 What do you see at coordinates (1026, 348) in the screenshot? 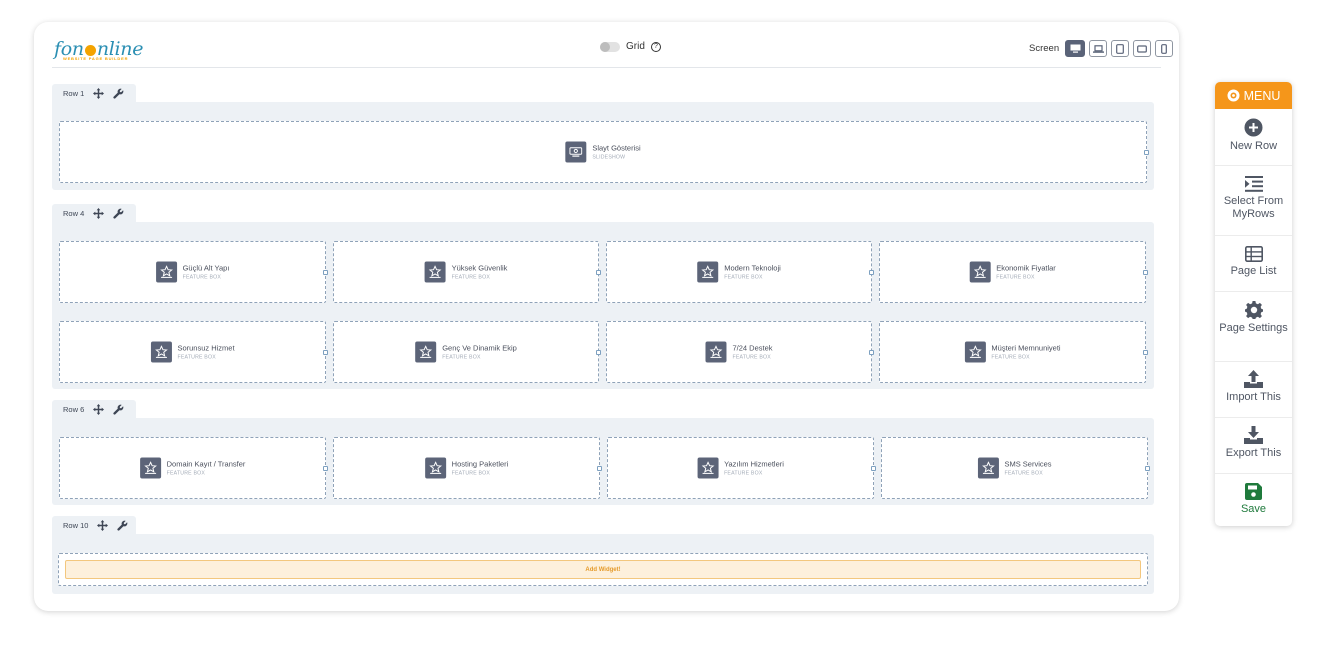
I see `widget-title: Müşteri Memnuniyeti` at bounding box center [1026, 348].